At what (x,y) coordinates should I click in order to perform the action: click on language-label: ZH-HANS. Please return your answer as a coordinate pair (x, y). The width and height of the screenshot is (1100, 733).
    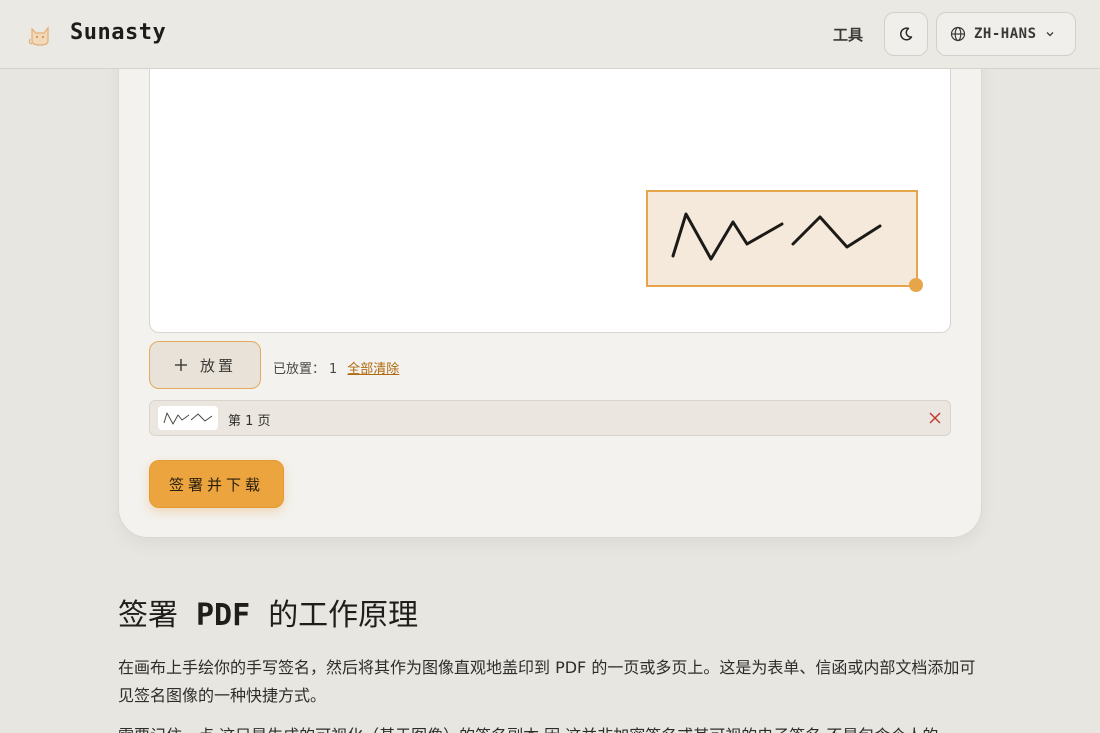
    Looking at the image, I should click on (1005, 34).